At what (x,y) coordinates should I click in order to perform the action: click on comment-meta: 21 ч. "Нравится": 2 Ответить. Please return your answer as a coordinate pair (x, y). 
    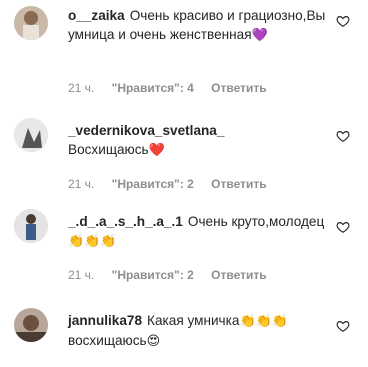
    Looking at the image, I should click on (174, 275).